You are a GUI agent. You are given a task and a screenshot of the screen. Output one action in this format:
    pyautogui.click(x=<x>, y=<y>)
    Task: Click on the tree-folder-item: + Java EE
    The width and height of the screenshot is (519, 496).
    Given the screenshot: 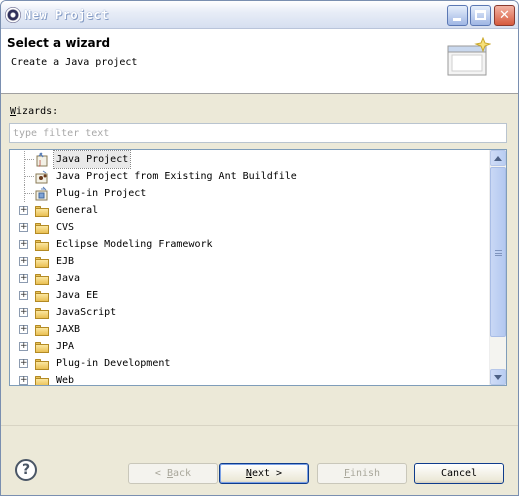 What is the action you would take?
    pyautogui.click(x=250, y=295)
    